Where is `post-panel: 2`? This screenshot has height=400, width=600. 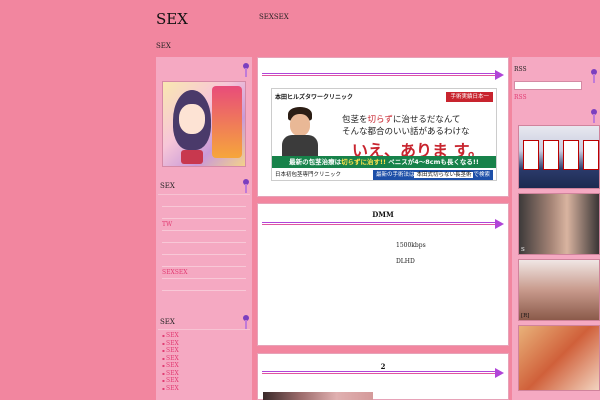 post-panel: 2 is located at coordinates (383, 376).